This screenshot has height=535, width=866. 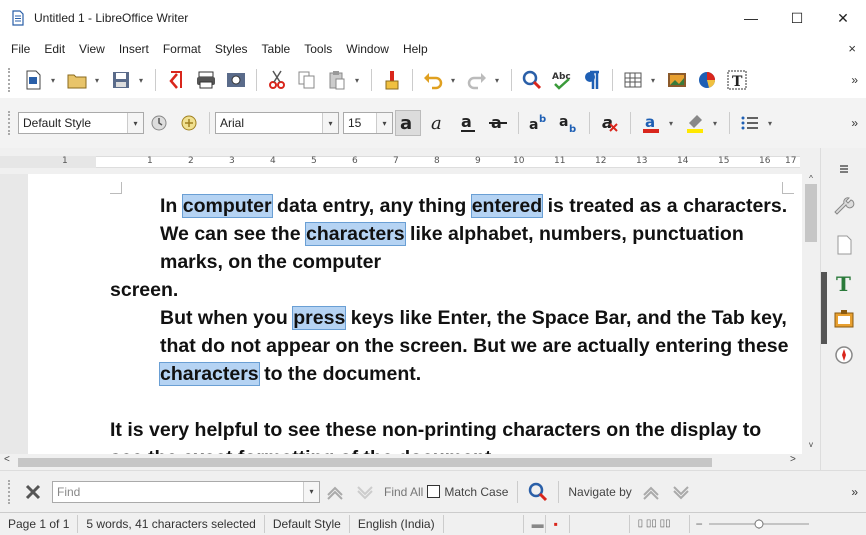 What do you see at coordinates (852, 48) in the screenshot?
I see `close-document-button: ×` at bounding box center [852, 48].